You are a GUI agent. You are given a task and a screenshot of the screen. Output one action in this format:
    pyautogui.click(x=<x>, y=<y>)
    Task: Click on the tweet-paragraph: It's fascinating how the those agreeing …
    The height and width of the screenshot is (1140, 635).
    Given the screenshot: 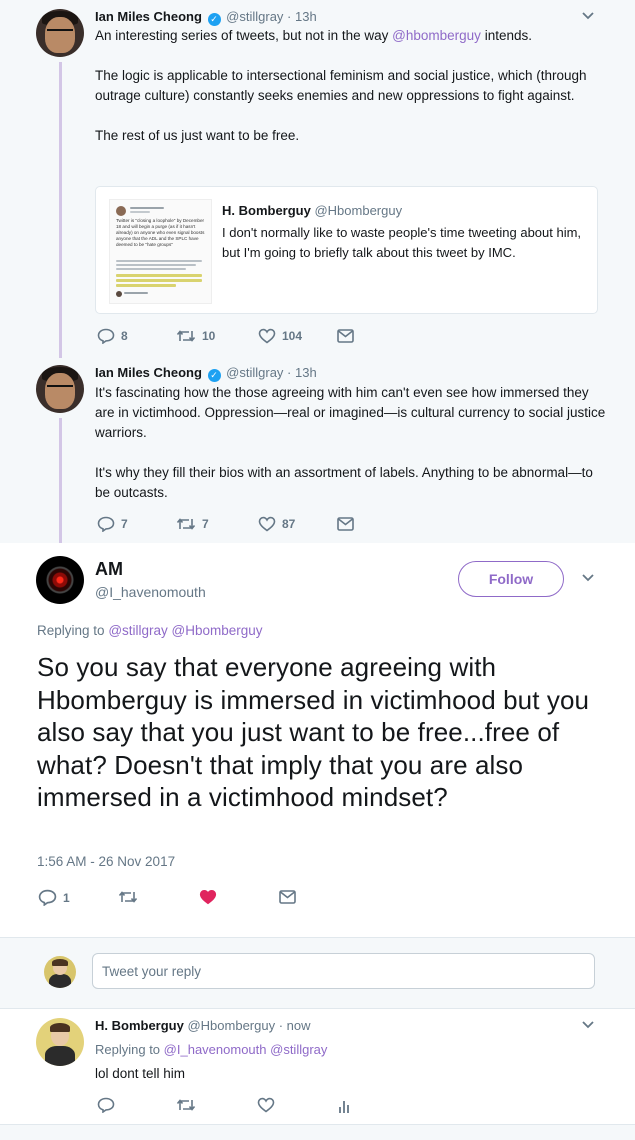 What is the action you would take?
    pyautogui.click(x=350, y=412)
    